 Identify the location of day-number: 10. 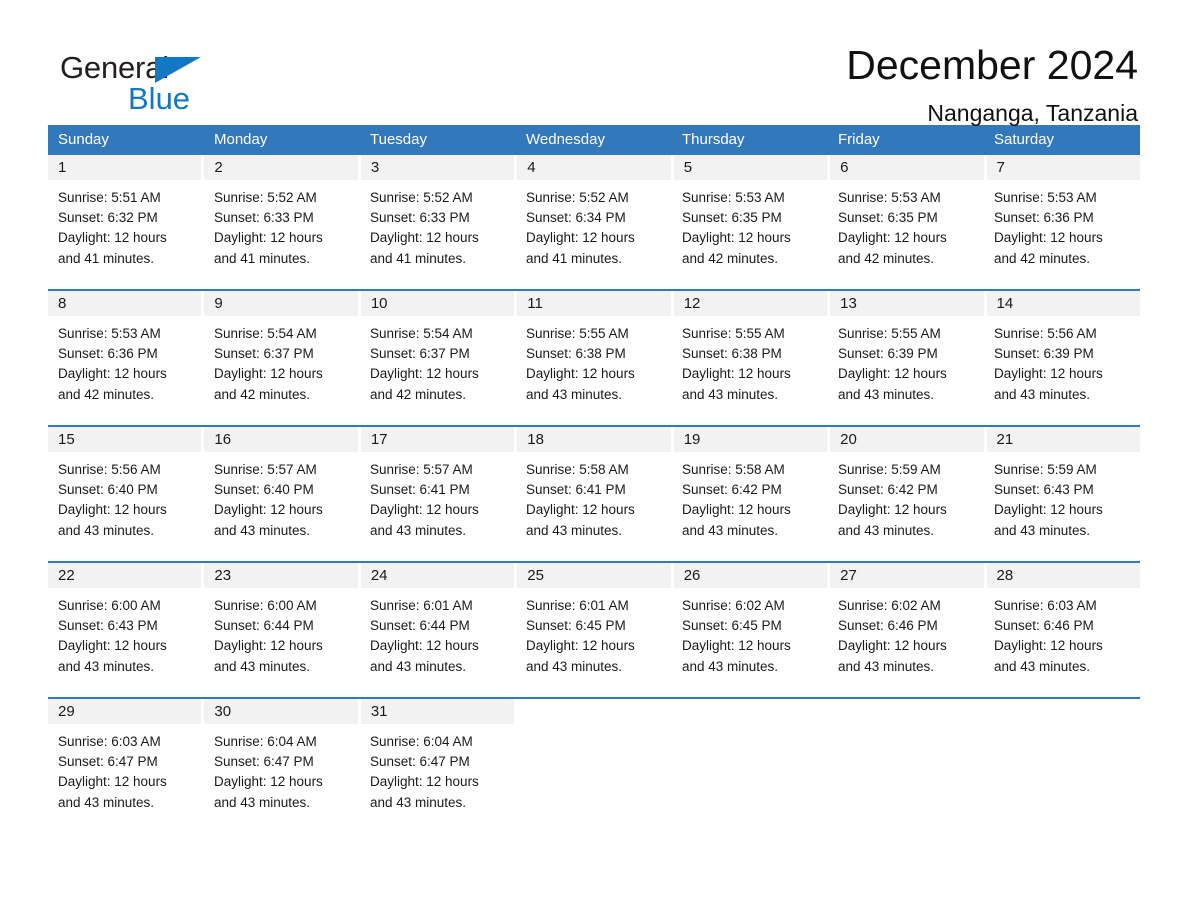
(439, 303).